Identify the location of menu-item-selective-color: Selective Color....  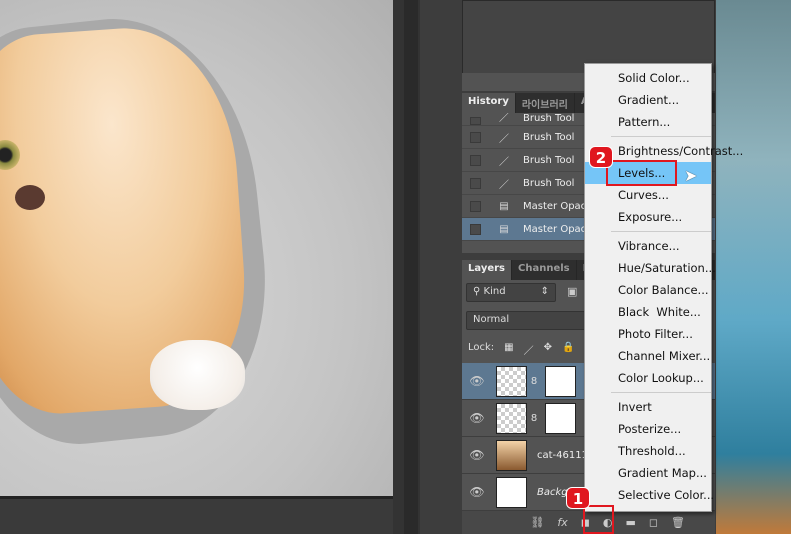
(649, 495).